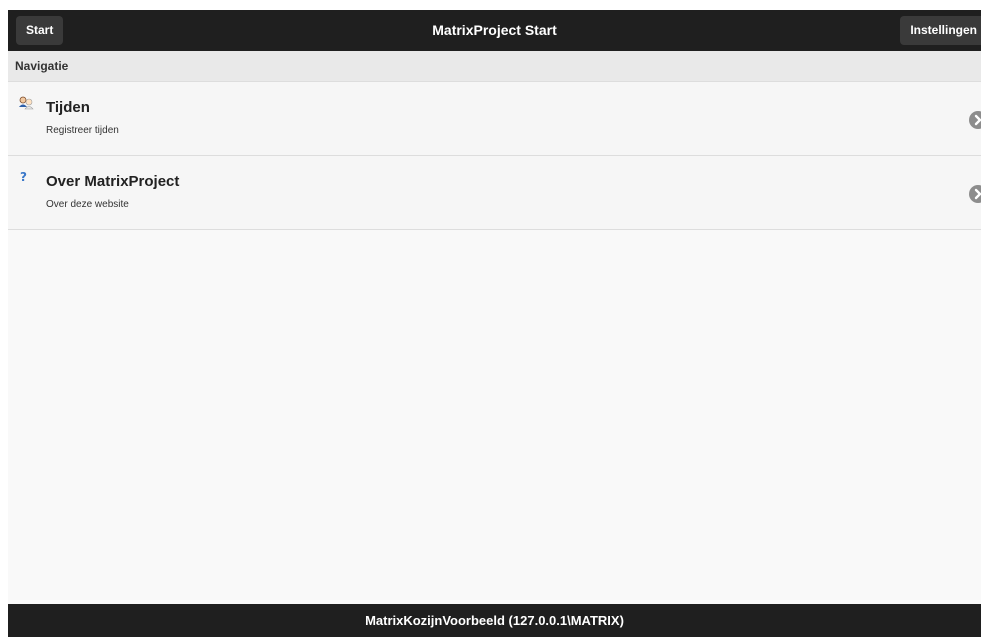 Image resolution: width=981 pixels, height=637 pixels. What do you see at coordinates (82, 130) in the screenshot?
I see `list-item-description: Registreer tijden` at bounding box center [82, 130].